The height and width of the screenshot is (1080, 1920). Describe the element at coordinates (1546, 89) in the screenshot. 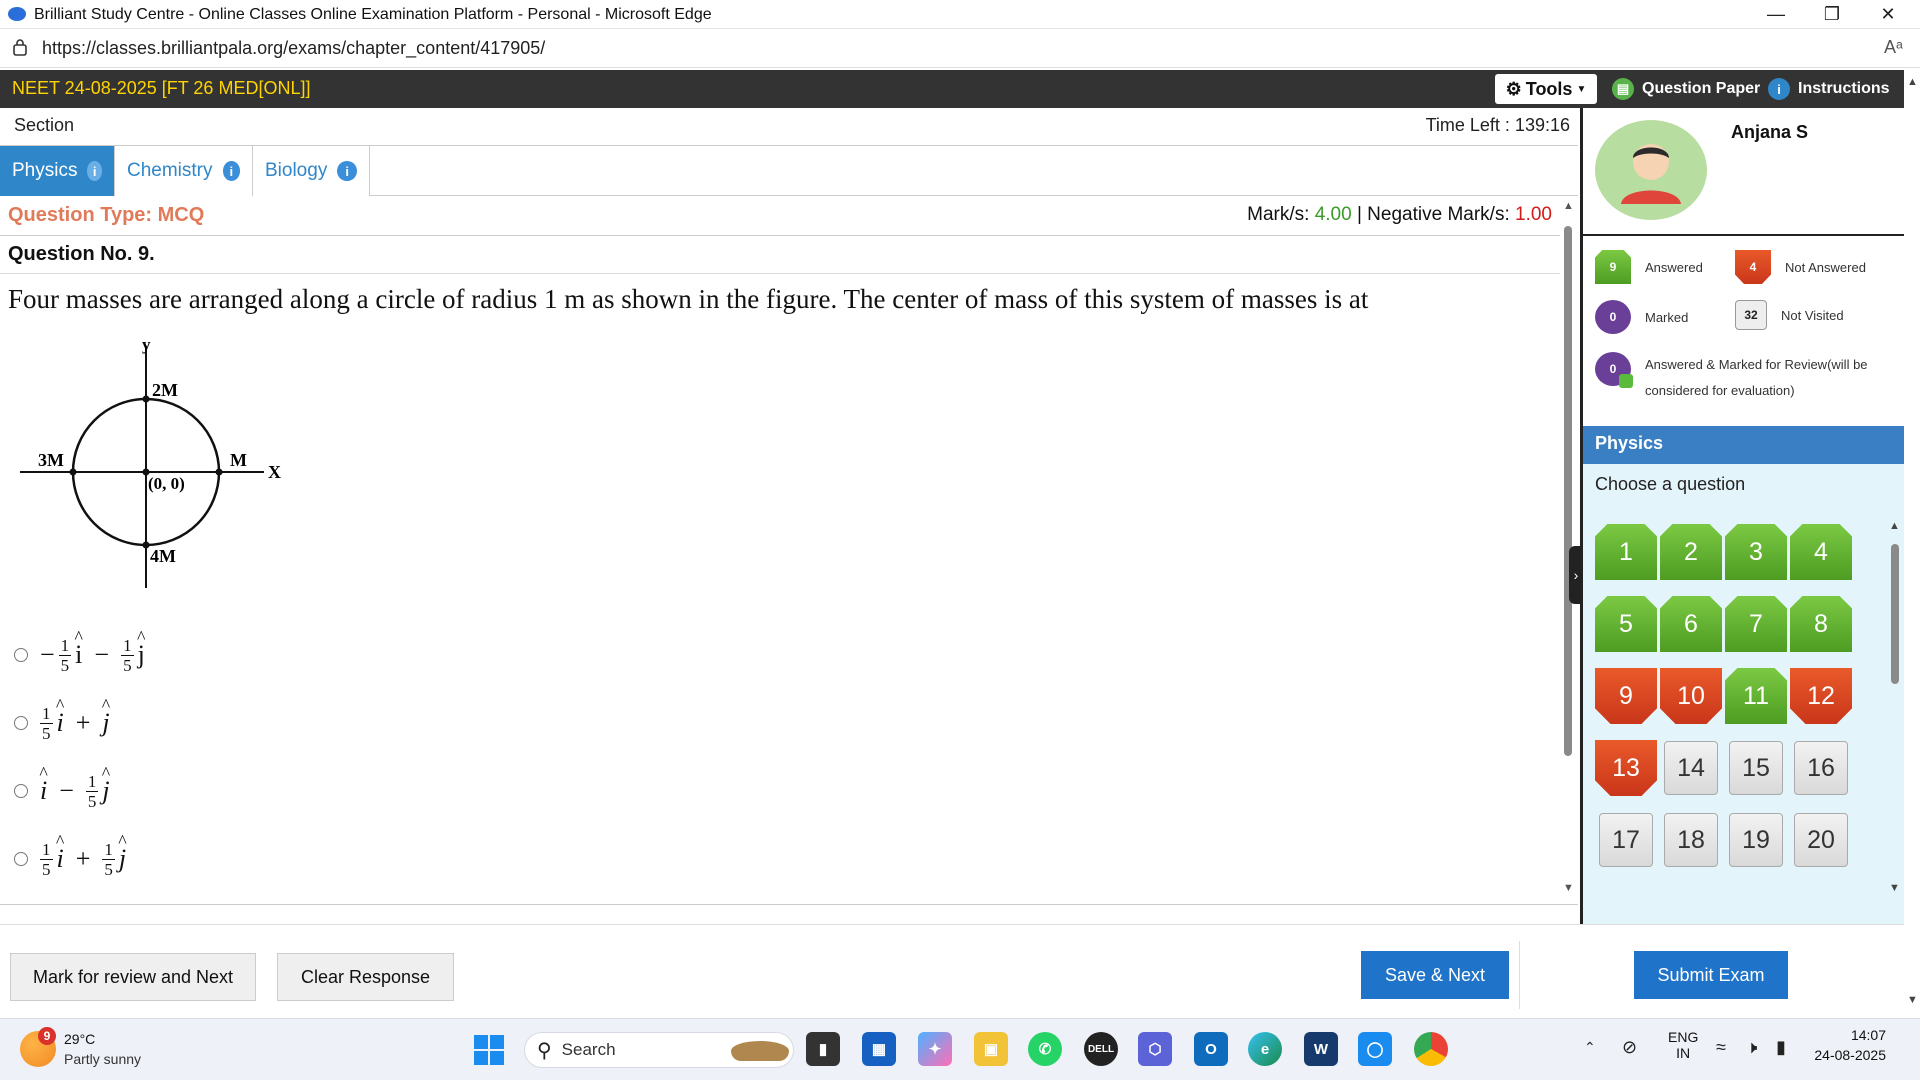

I see `tools-dropdown: ⚙ Tools ▼` at that location.